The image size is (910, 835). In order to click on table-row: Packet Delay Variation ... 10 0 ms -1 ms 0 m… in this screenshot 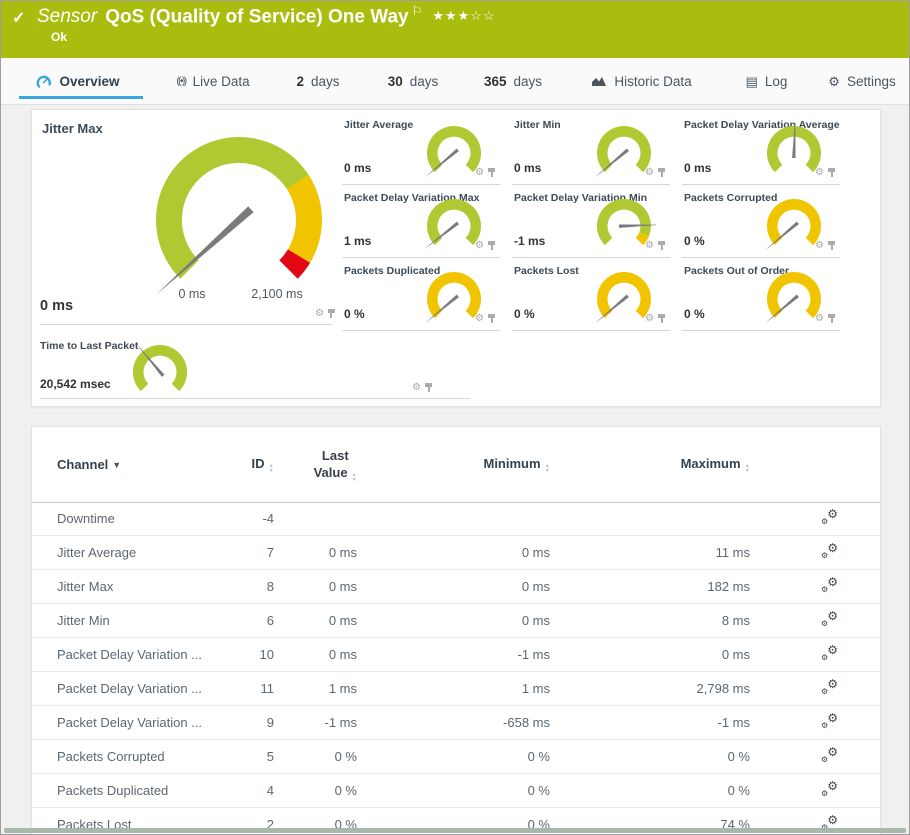, I will do `click(456, 655)`.